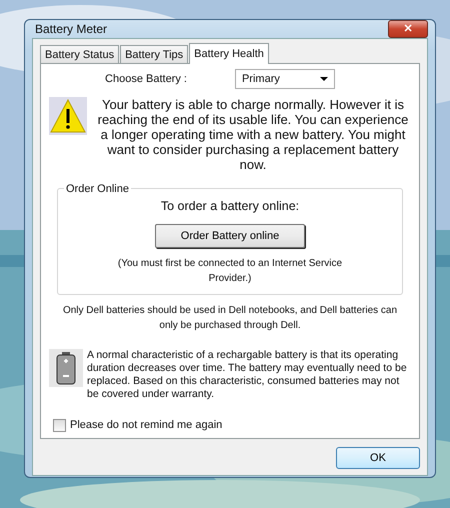  I want to click on warning-message: Your battery is able to charge normally. However it is reaching the end of its usable life. You can experience a longer operating time with a new battery. You might want to consider purchasing a replacement battery now., so click(253, 134).